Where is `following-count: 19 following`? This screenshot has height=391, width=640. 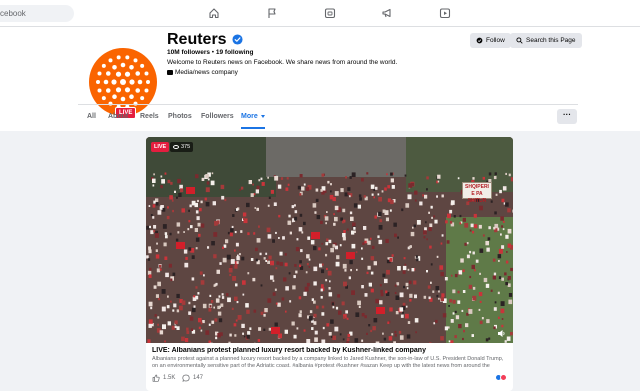 following-count: 19 following is located at coordinates (235, 52).